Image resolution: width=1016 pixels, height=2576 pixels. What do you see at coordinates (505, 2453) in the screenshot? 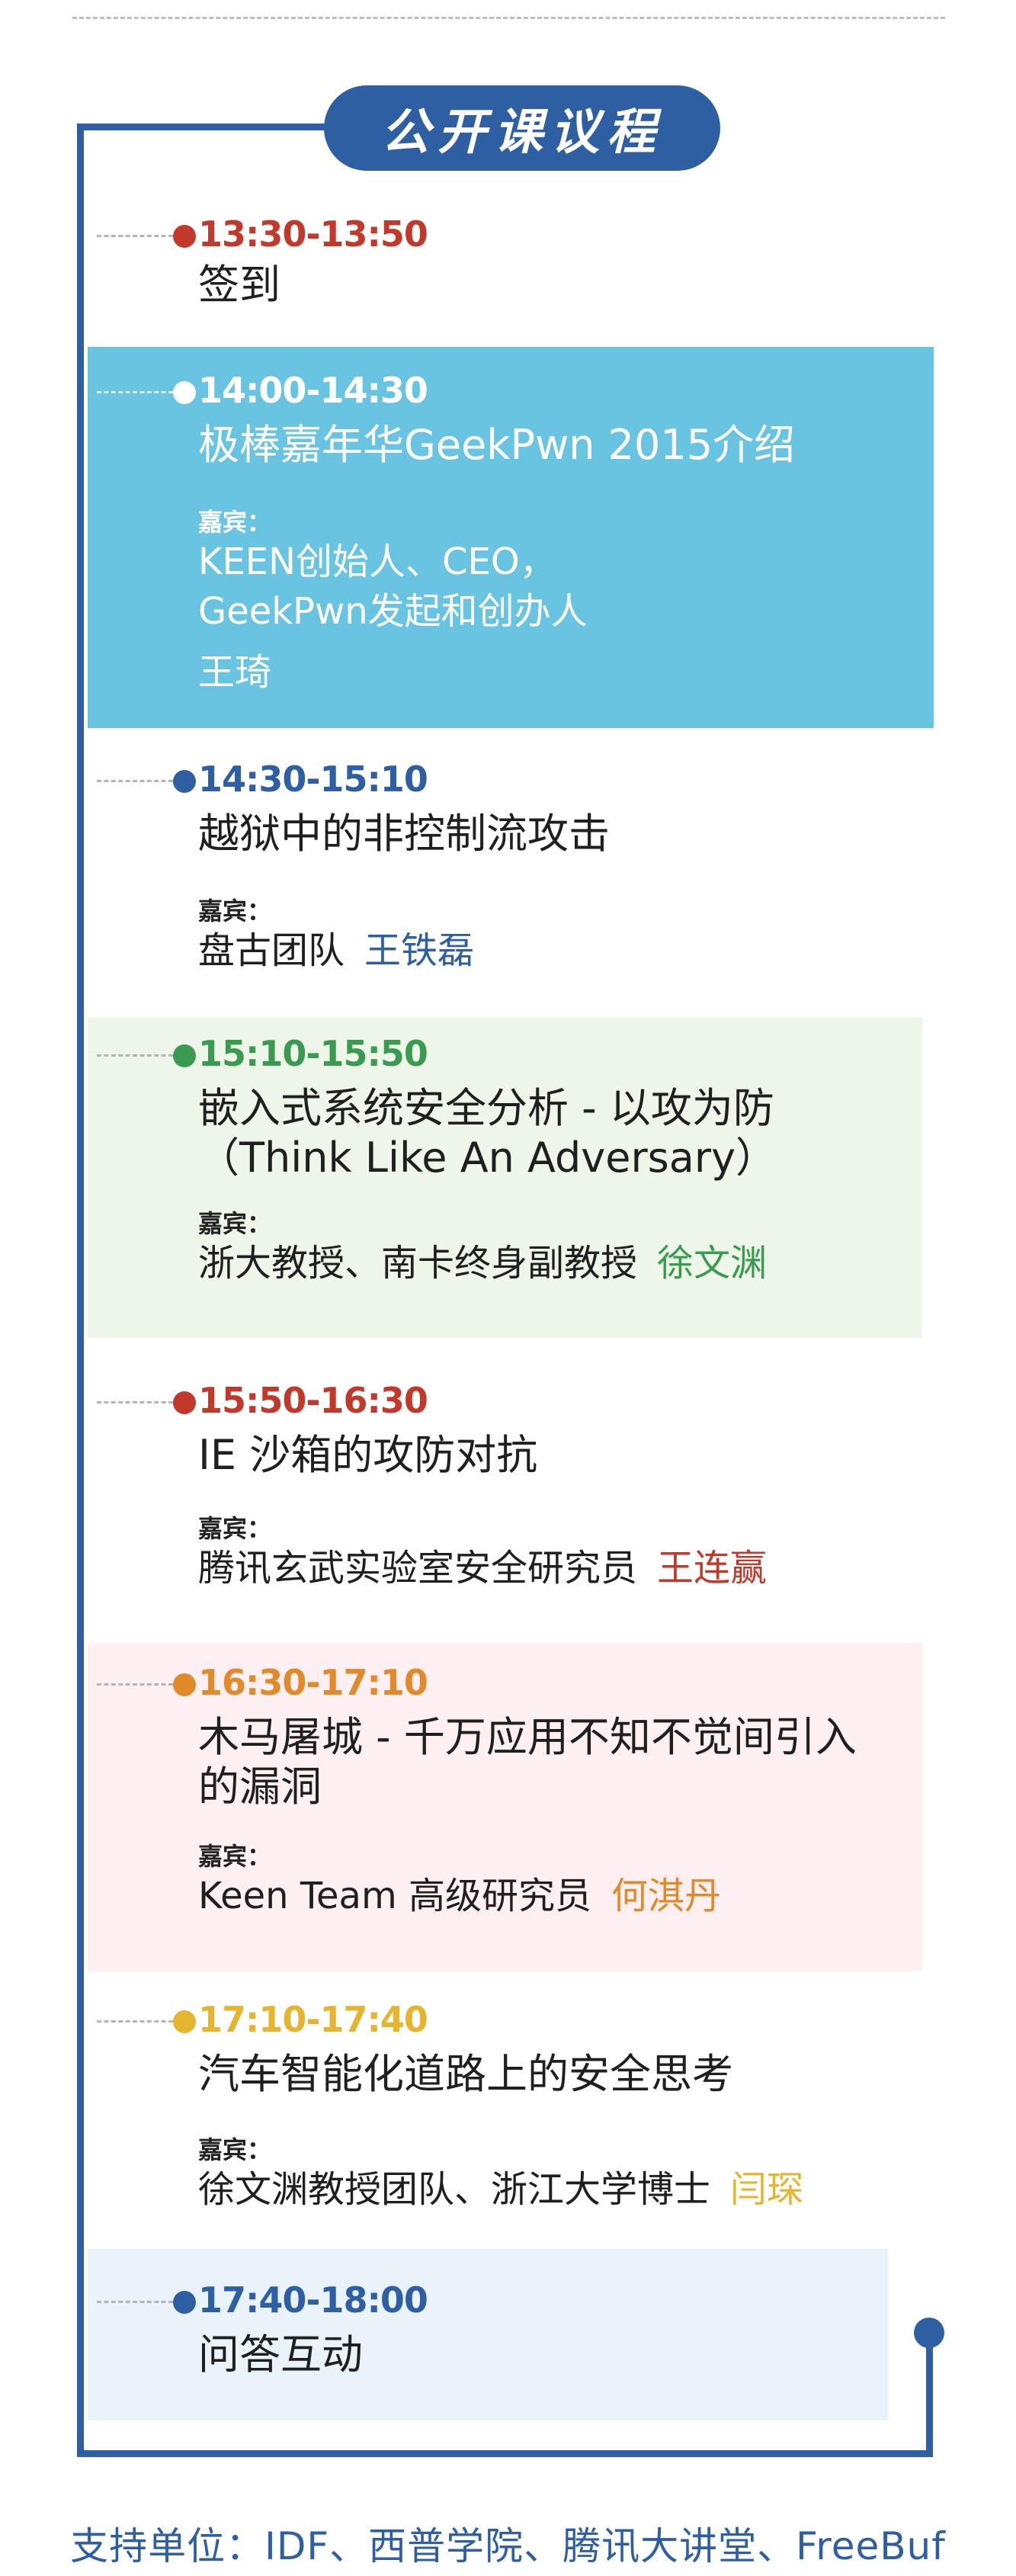
I see `timeline-frame-bottom` at bounding box center [505, 2453].